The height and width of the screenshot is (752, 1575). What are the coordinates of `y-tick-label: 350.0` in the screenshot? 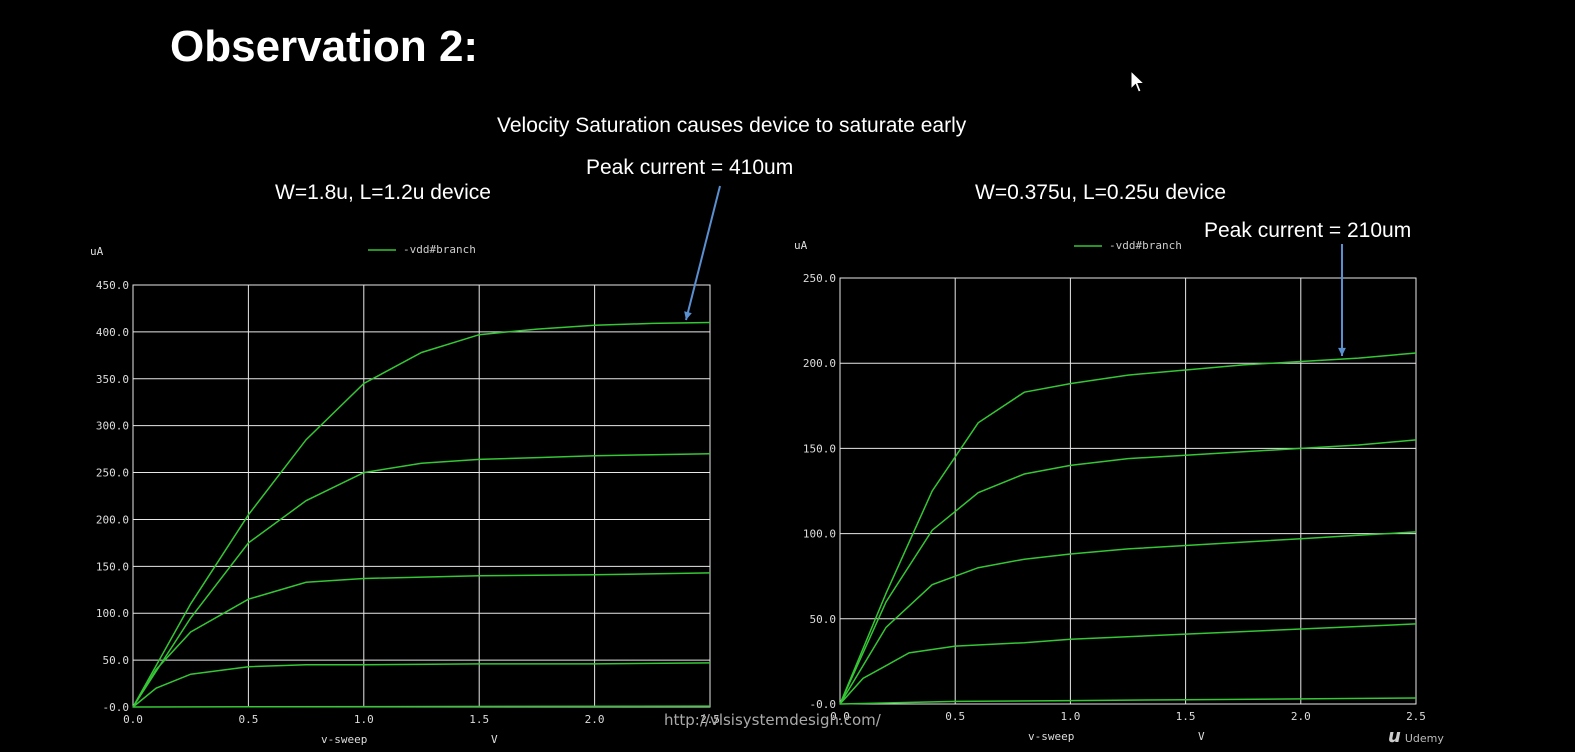 It's located at (112, 379).